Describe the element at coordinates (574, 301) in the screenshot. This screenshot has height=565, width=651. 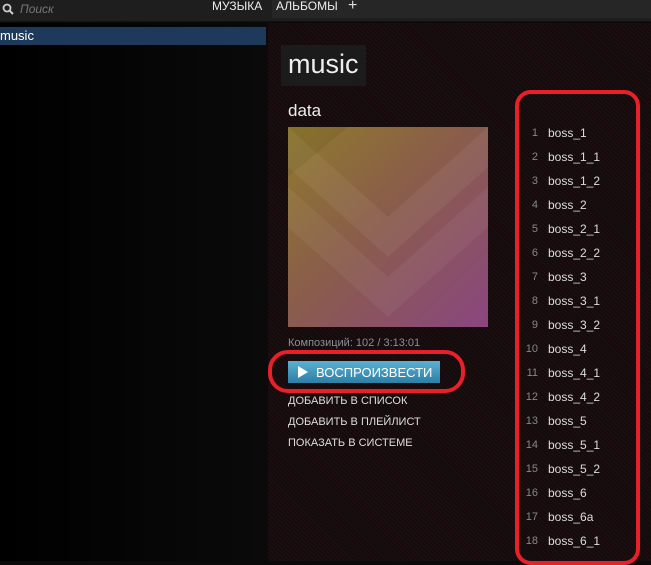
I see `track-title: boss_3_1` at that location.